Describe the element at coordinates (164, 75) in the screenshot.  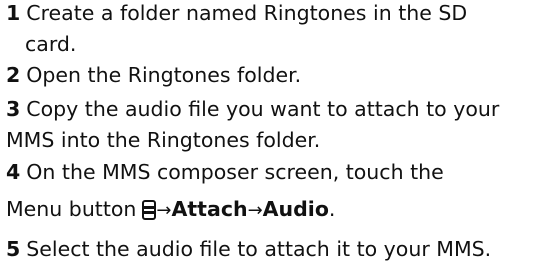
I see `step-text: Open the Ringtones folder.` at that location.